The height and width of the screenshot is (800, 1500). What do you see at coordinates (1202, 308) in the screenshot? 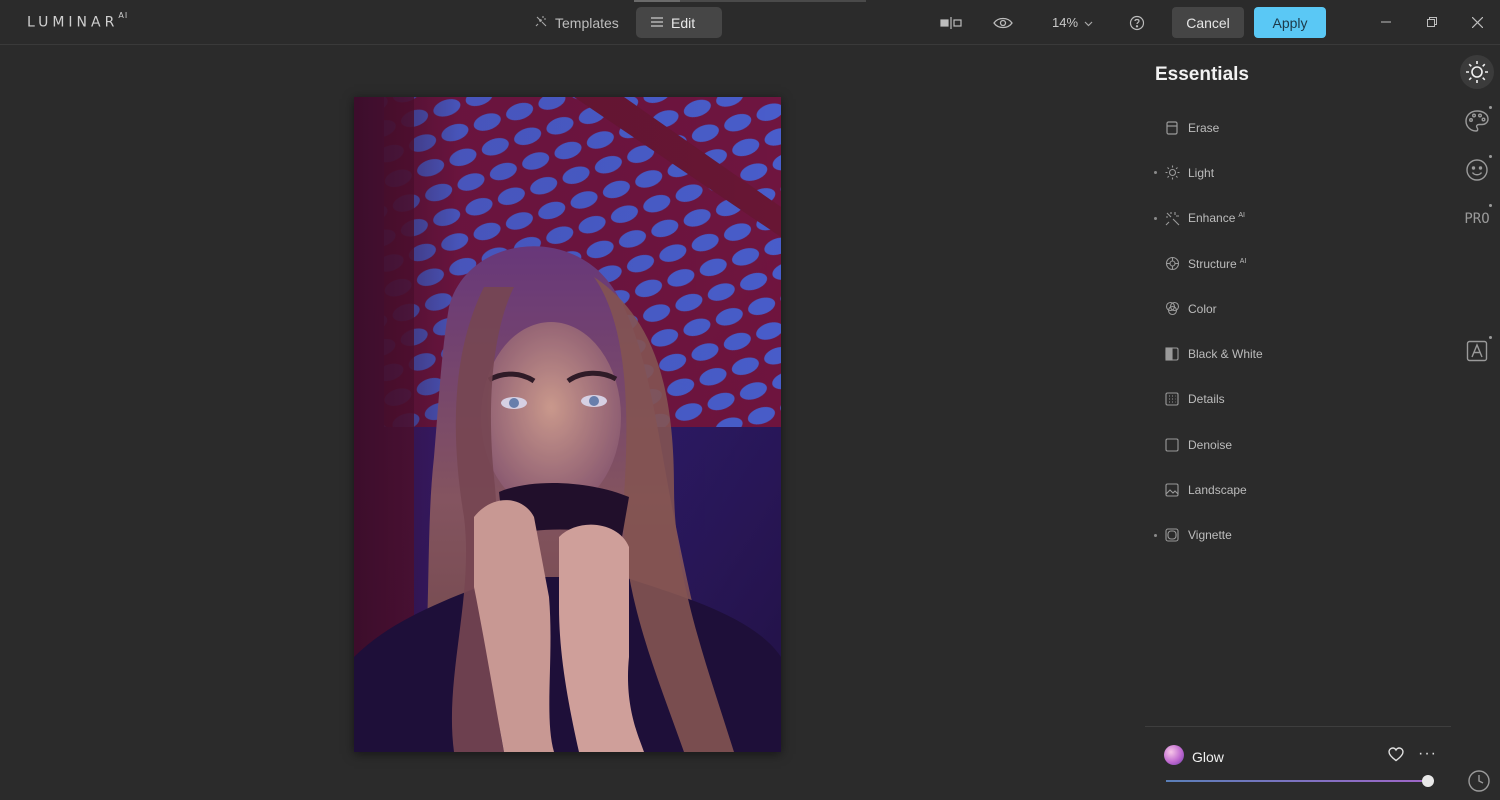
I see `tool-label: Color` at bounding box center [1202, 308].